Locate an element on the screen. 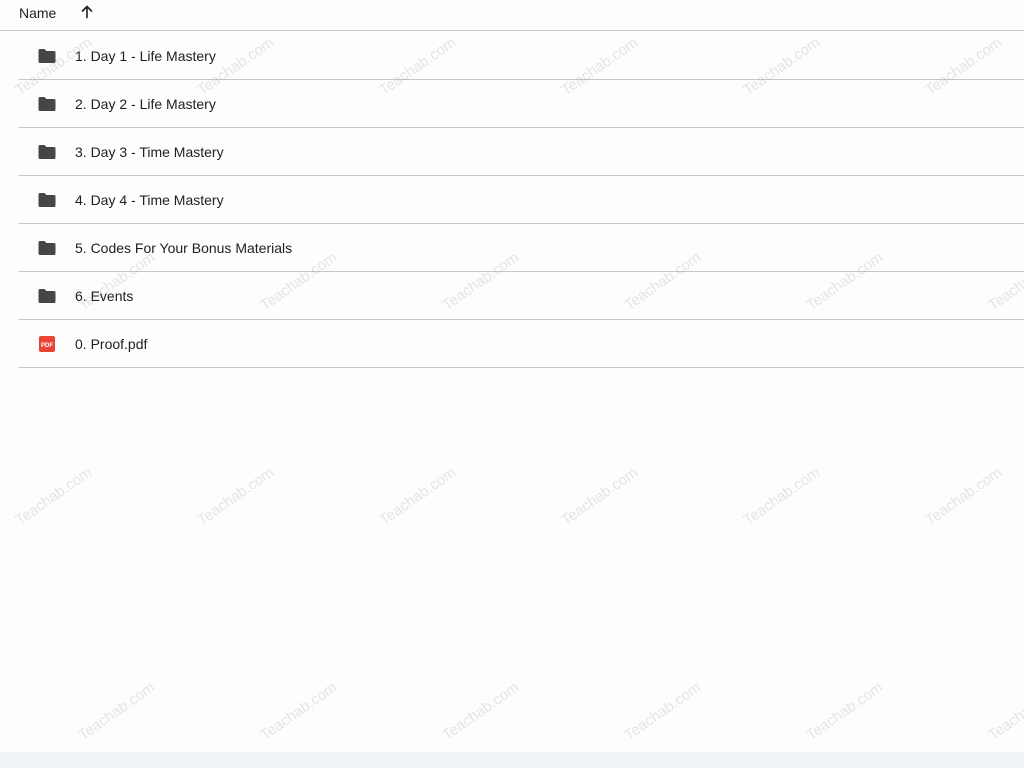 This screenshot has width=1024, height=768. file-row: 3. Day 3 - Time Mastery is located at coordinates (521, 152).